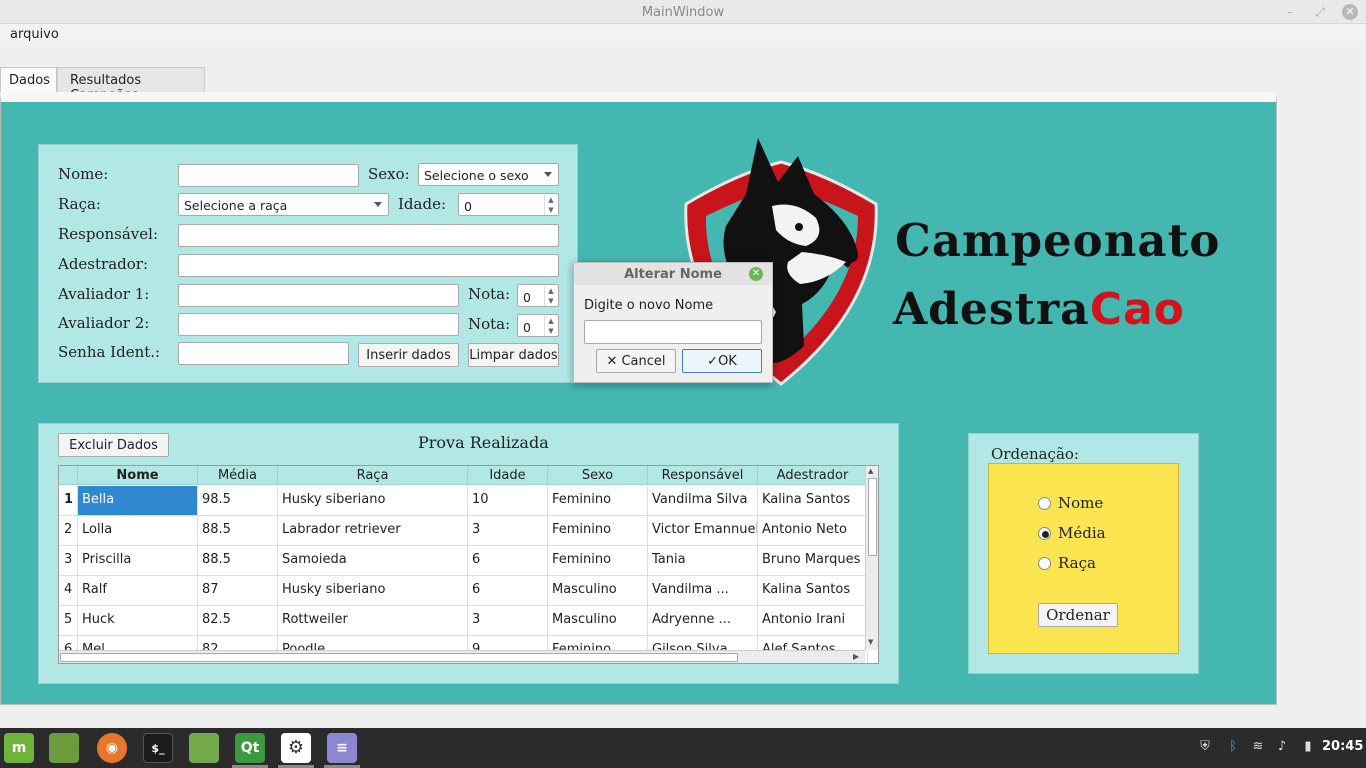 The image size is (1366, 768). What do you see at coordinates (856, 656) in the screenshot?
I see `scroll-right-icon: ▶` at bounding box center [856, 656].